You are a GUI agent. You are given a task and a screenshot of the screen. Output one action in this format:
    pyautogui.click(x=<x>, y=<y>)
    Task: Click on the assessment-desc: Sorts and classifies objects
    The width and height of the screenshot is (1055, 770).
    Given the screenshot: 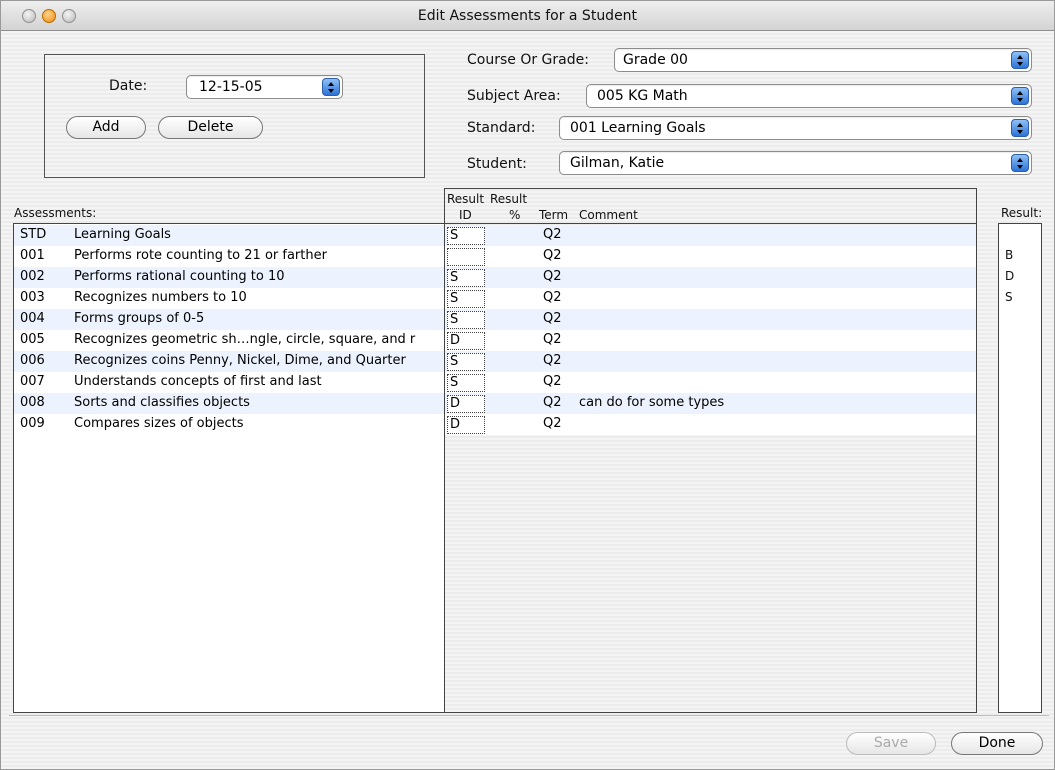 What is the action you would take?
    pyautogui.click(x=162, y=402)
    